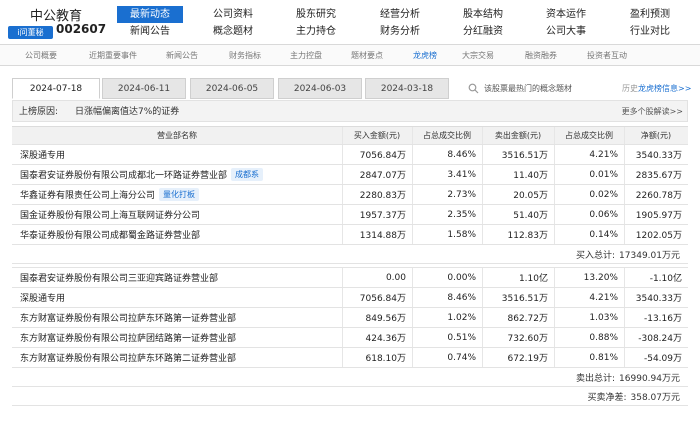 The height and width of the screenshot is (426, 700). I want to click on cell-sell: 1.10亿, so click(518, 277).